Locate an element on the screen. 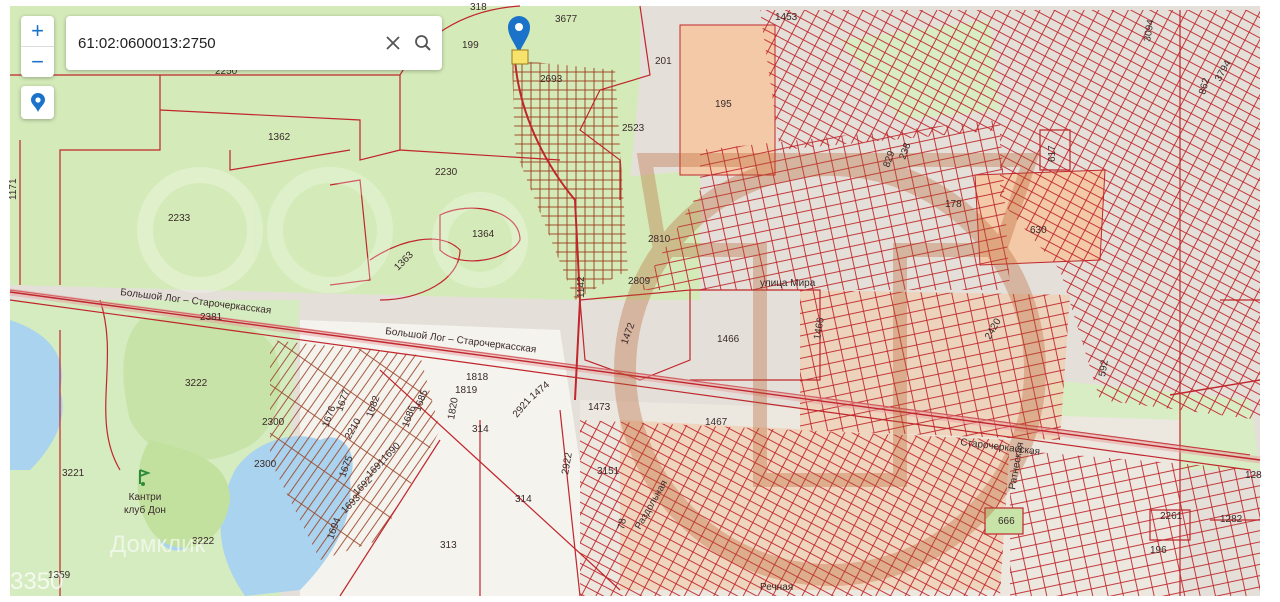 Image resolution: width=1280 pixels, height=602 pixels. street-label: Речная is located at coordinates (776, 587).